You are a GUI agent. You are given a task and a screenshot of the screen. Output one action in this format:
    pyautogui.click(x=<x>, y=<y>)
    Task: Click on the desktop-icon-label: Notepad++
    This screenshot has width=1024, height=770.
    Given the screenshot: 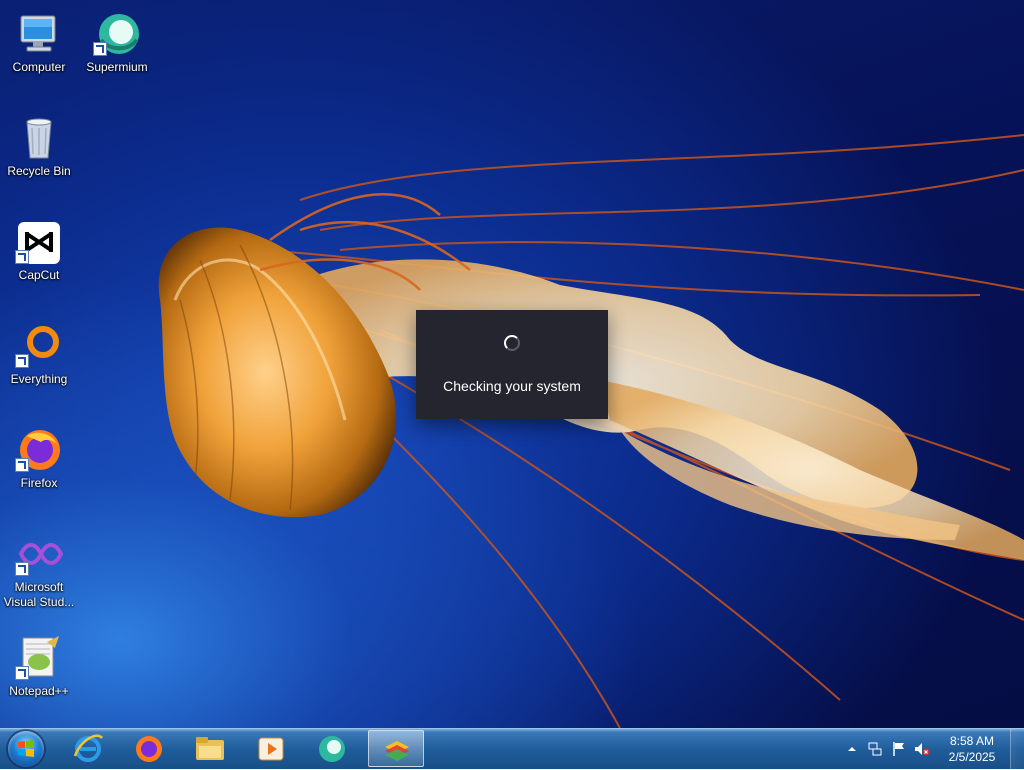 What is the action you would take?
    pyautogui.click(x=39, y=691)
    